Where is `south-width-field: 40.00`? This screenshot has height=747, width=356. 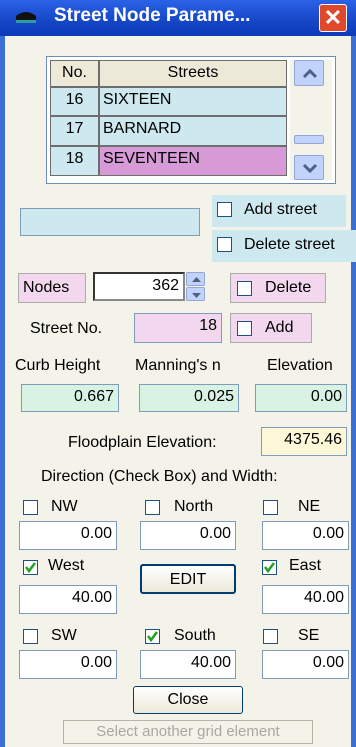 south-width-field: 40.00 is located at coordinates (188, 664).